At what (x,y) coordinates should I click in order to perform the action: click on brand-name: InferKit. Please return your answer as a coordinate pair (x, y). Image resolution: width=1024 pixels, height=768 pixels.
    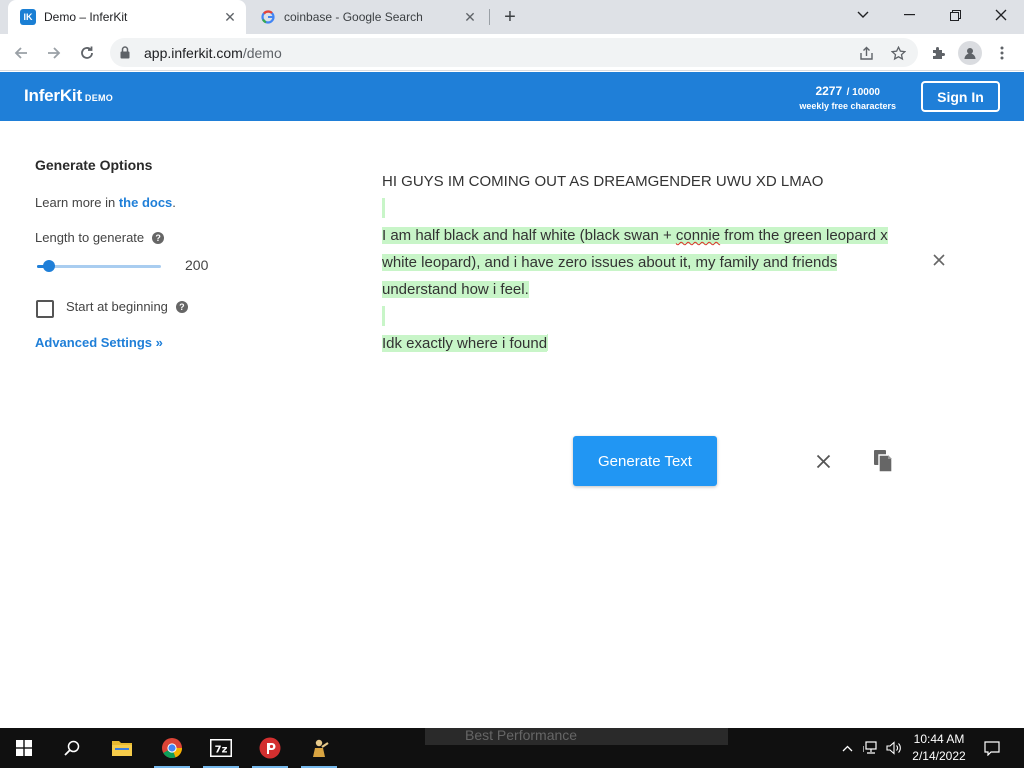
    Looking at the image, I should click on (53, 95).